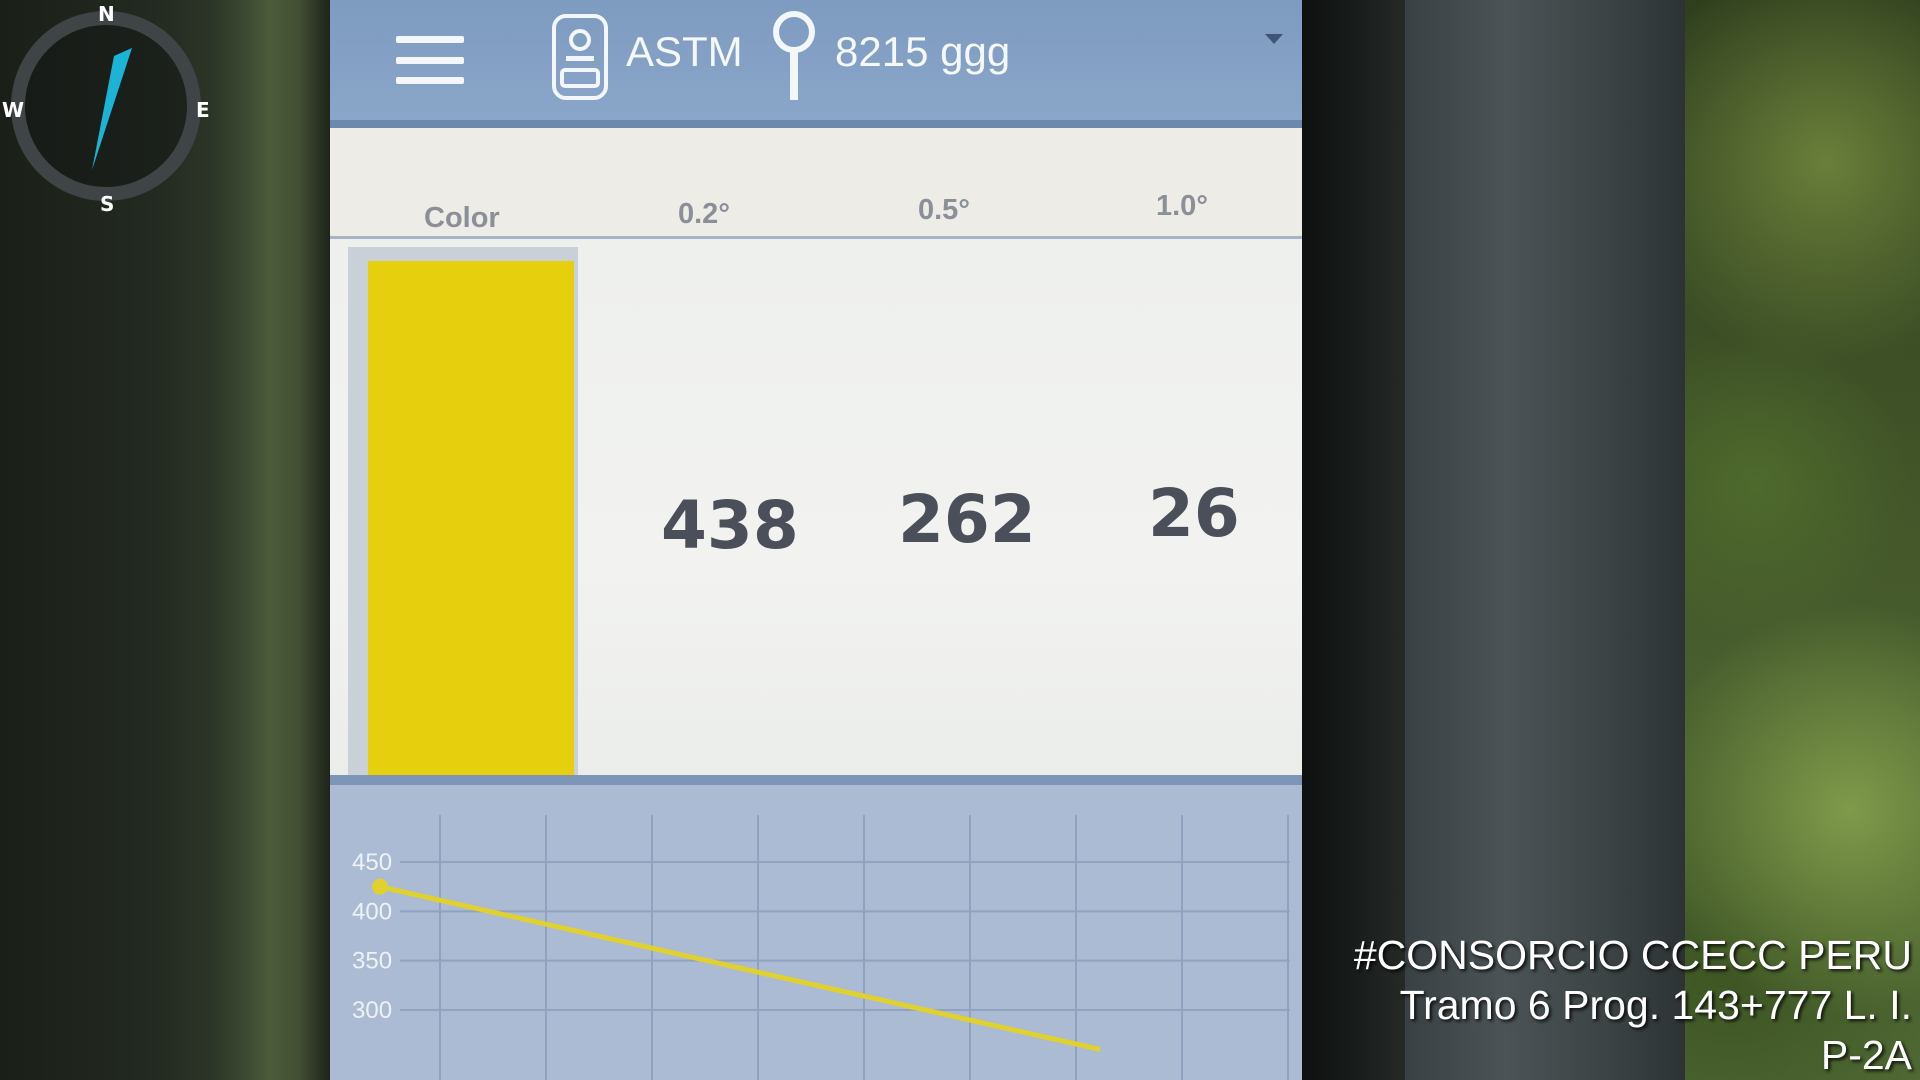  I want to click on compass-west-label: W, so click(13, 110).